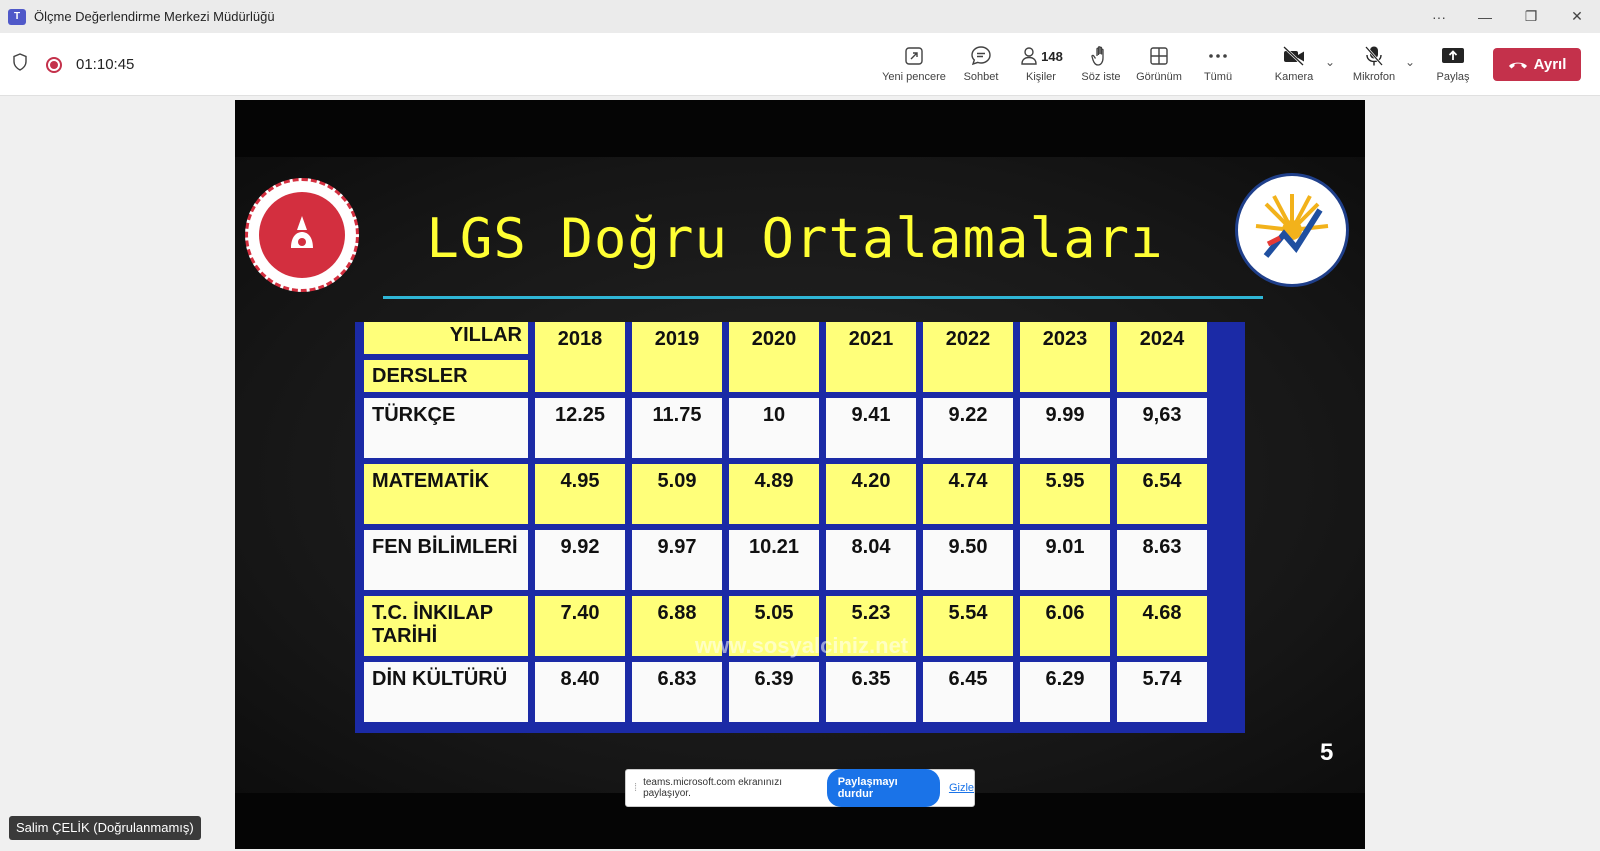 The image size is (1600, 851). I want to click on leave-button: Ayrıl, so click(1537, 64).